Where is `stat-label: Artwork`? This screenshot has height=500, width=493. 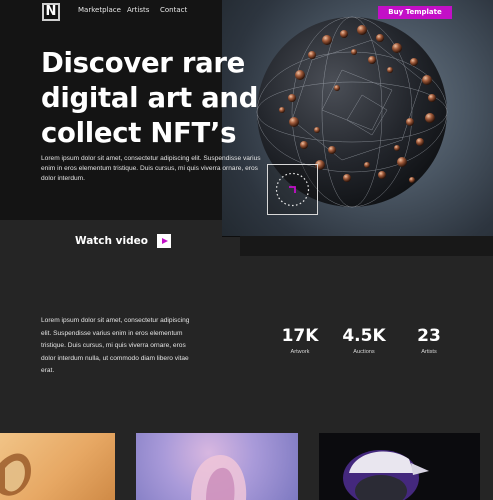
stat-label: Artwork is located at coordinates (300, 352).